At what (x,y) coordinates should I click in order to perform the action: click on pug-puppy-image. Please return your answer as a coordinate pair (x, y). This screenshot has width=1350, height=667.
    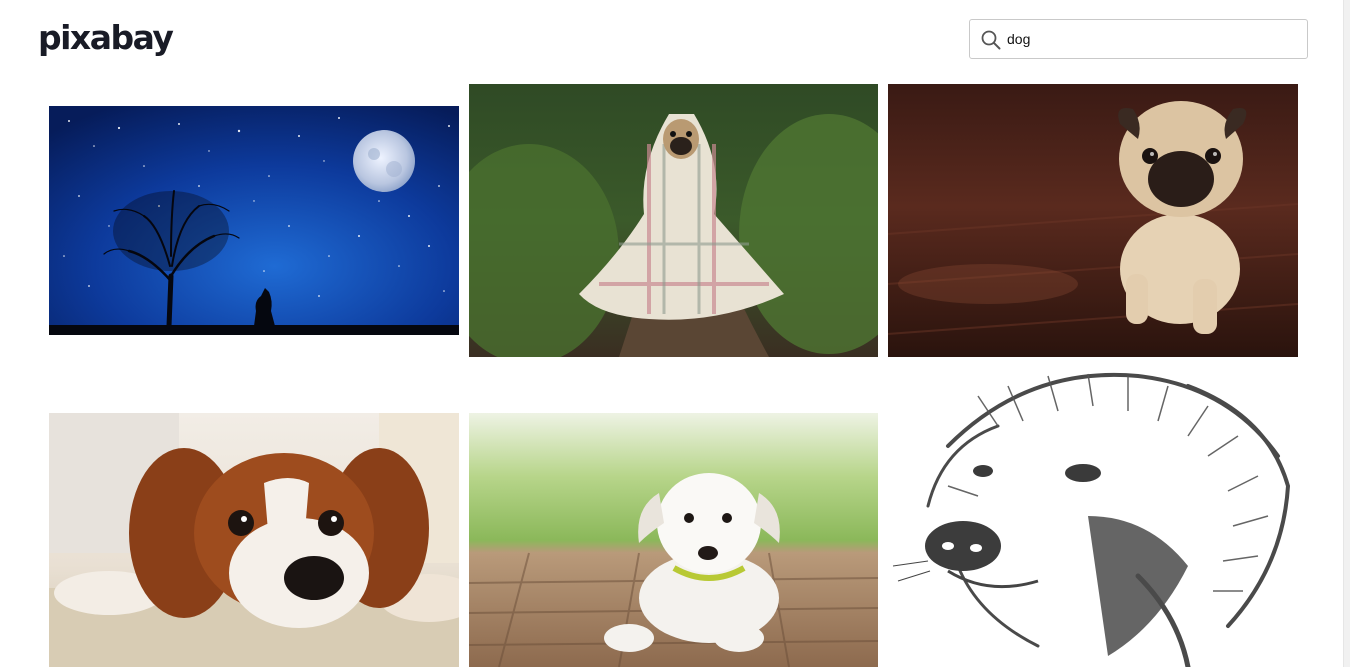
    Looking at the image, I should click on (1093, 220).